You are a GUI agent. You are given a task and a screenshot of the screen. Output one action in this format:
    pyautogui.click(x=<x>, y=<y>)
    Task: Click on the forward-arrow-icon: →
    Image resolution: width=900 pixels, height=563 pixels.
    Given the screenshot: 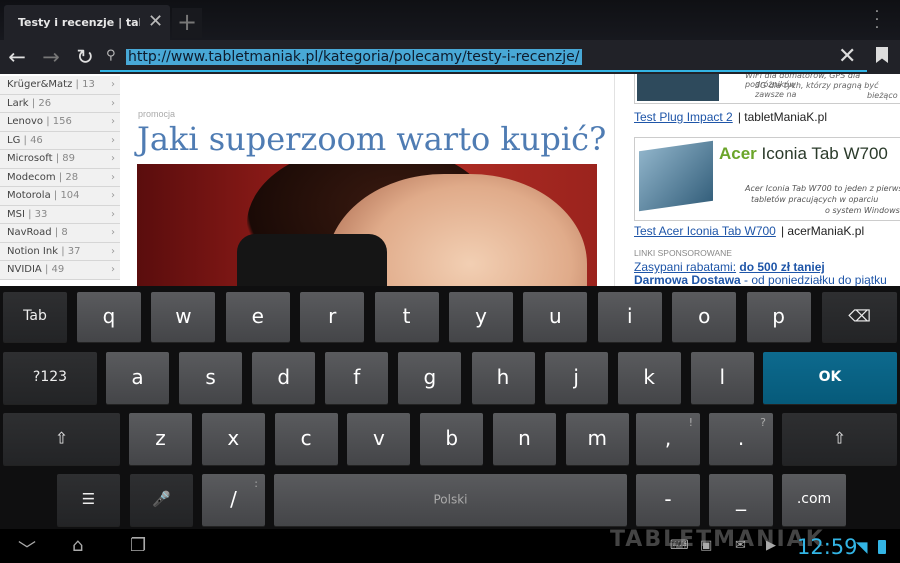 What is the action you would take?
    pyautogui.click(x=51, y=57)
    